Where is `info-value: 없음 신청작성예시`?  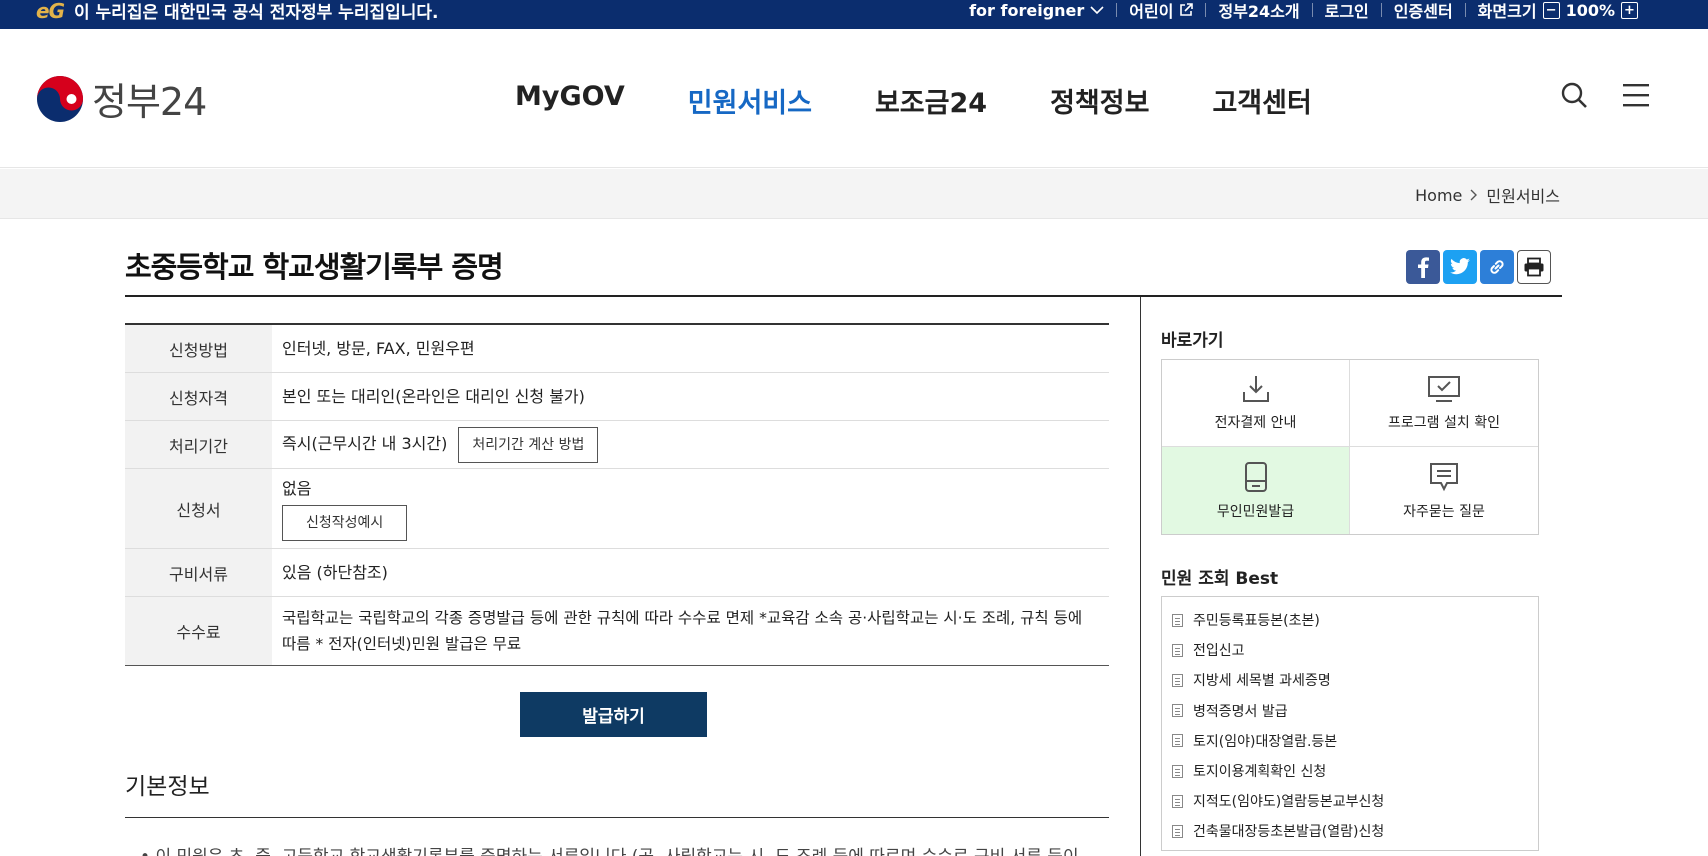
info-value: 없음 신청작성예시 is located at coordinates (340, 508).